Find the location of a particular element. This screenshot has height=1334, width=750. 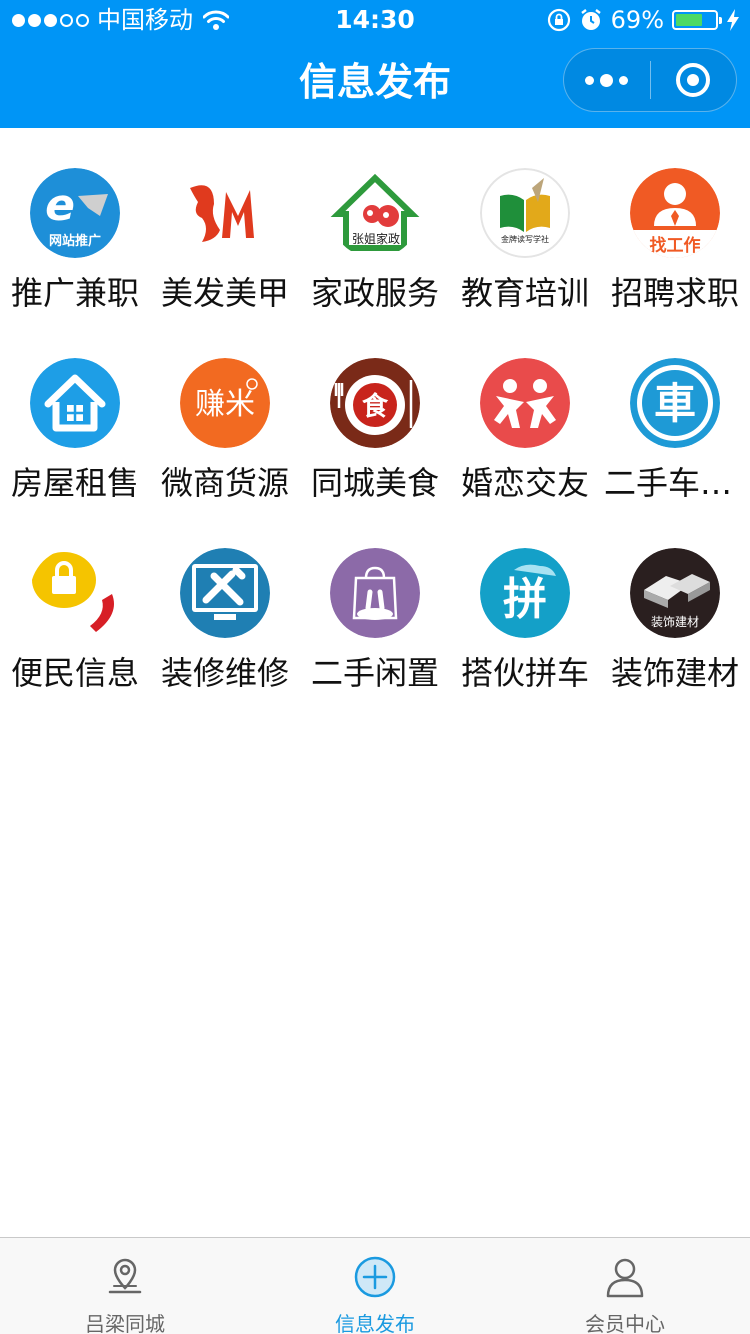

tab-item: 信息发布 is located at coordinates (375, 1286).